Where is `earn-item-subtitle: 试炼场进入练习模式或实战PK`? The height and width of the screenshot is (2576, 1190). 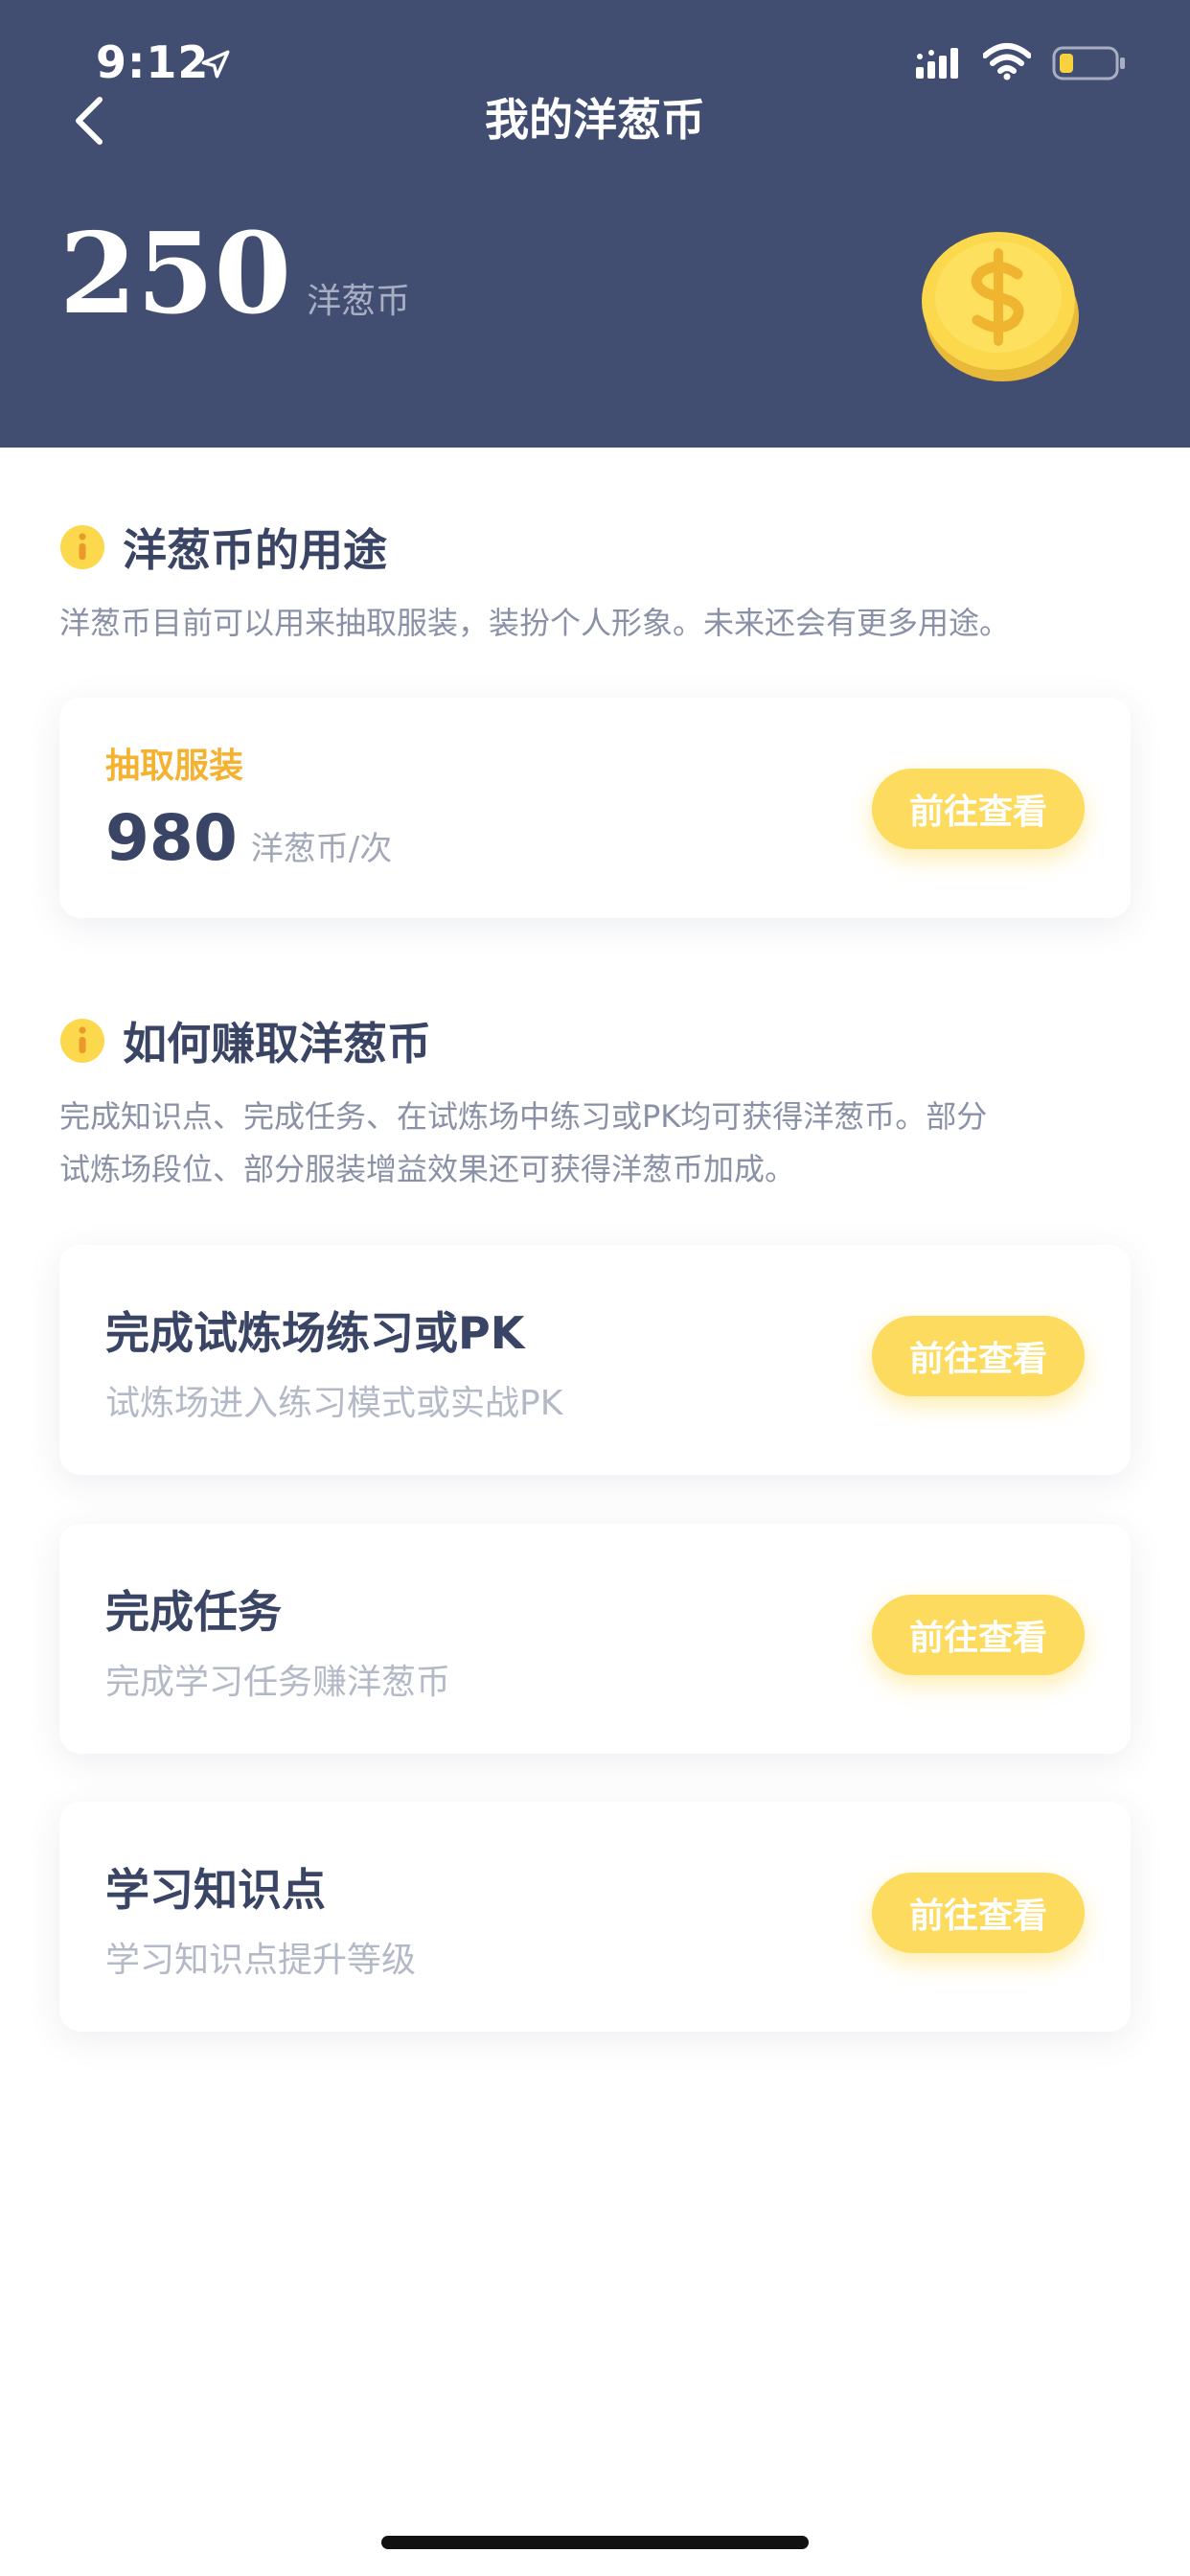 earn-item-subtitle: 试炼场进入练习模式或实战PK is located at coordinates (334, 1403).